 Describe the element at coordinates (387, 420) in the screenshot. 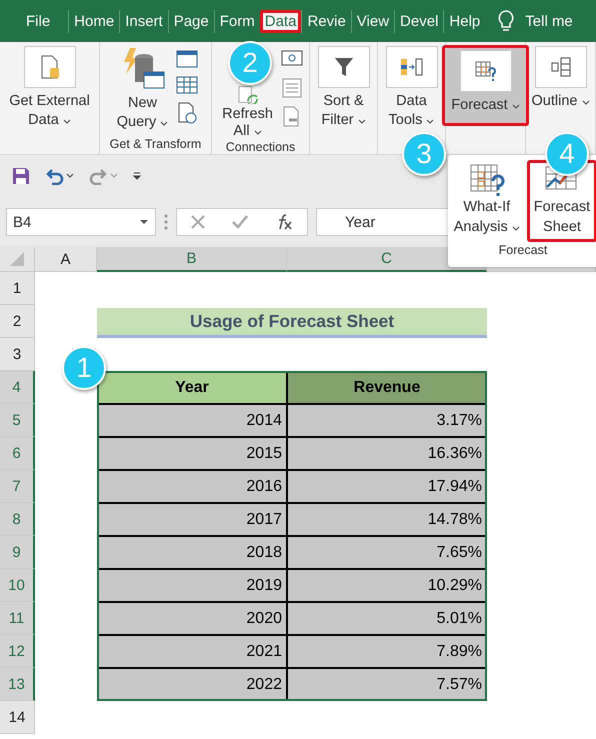

I see `table-cell: 3.17%` at that location.